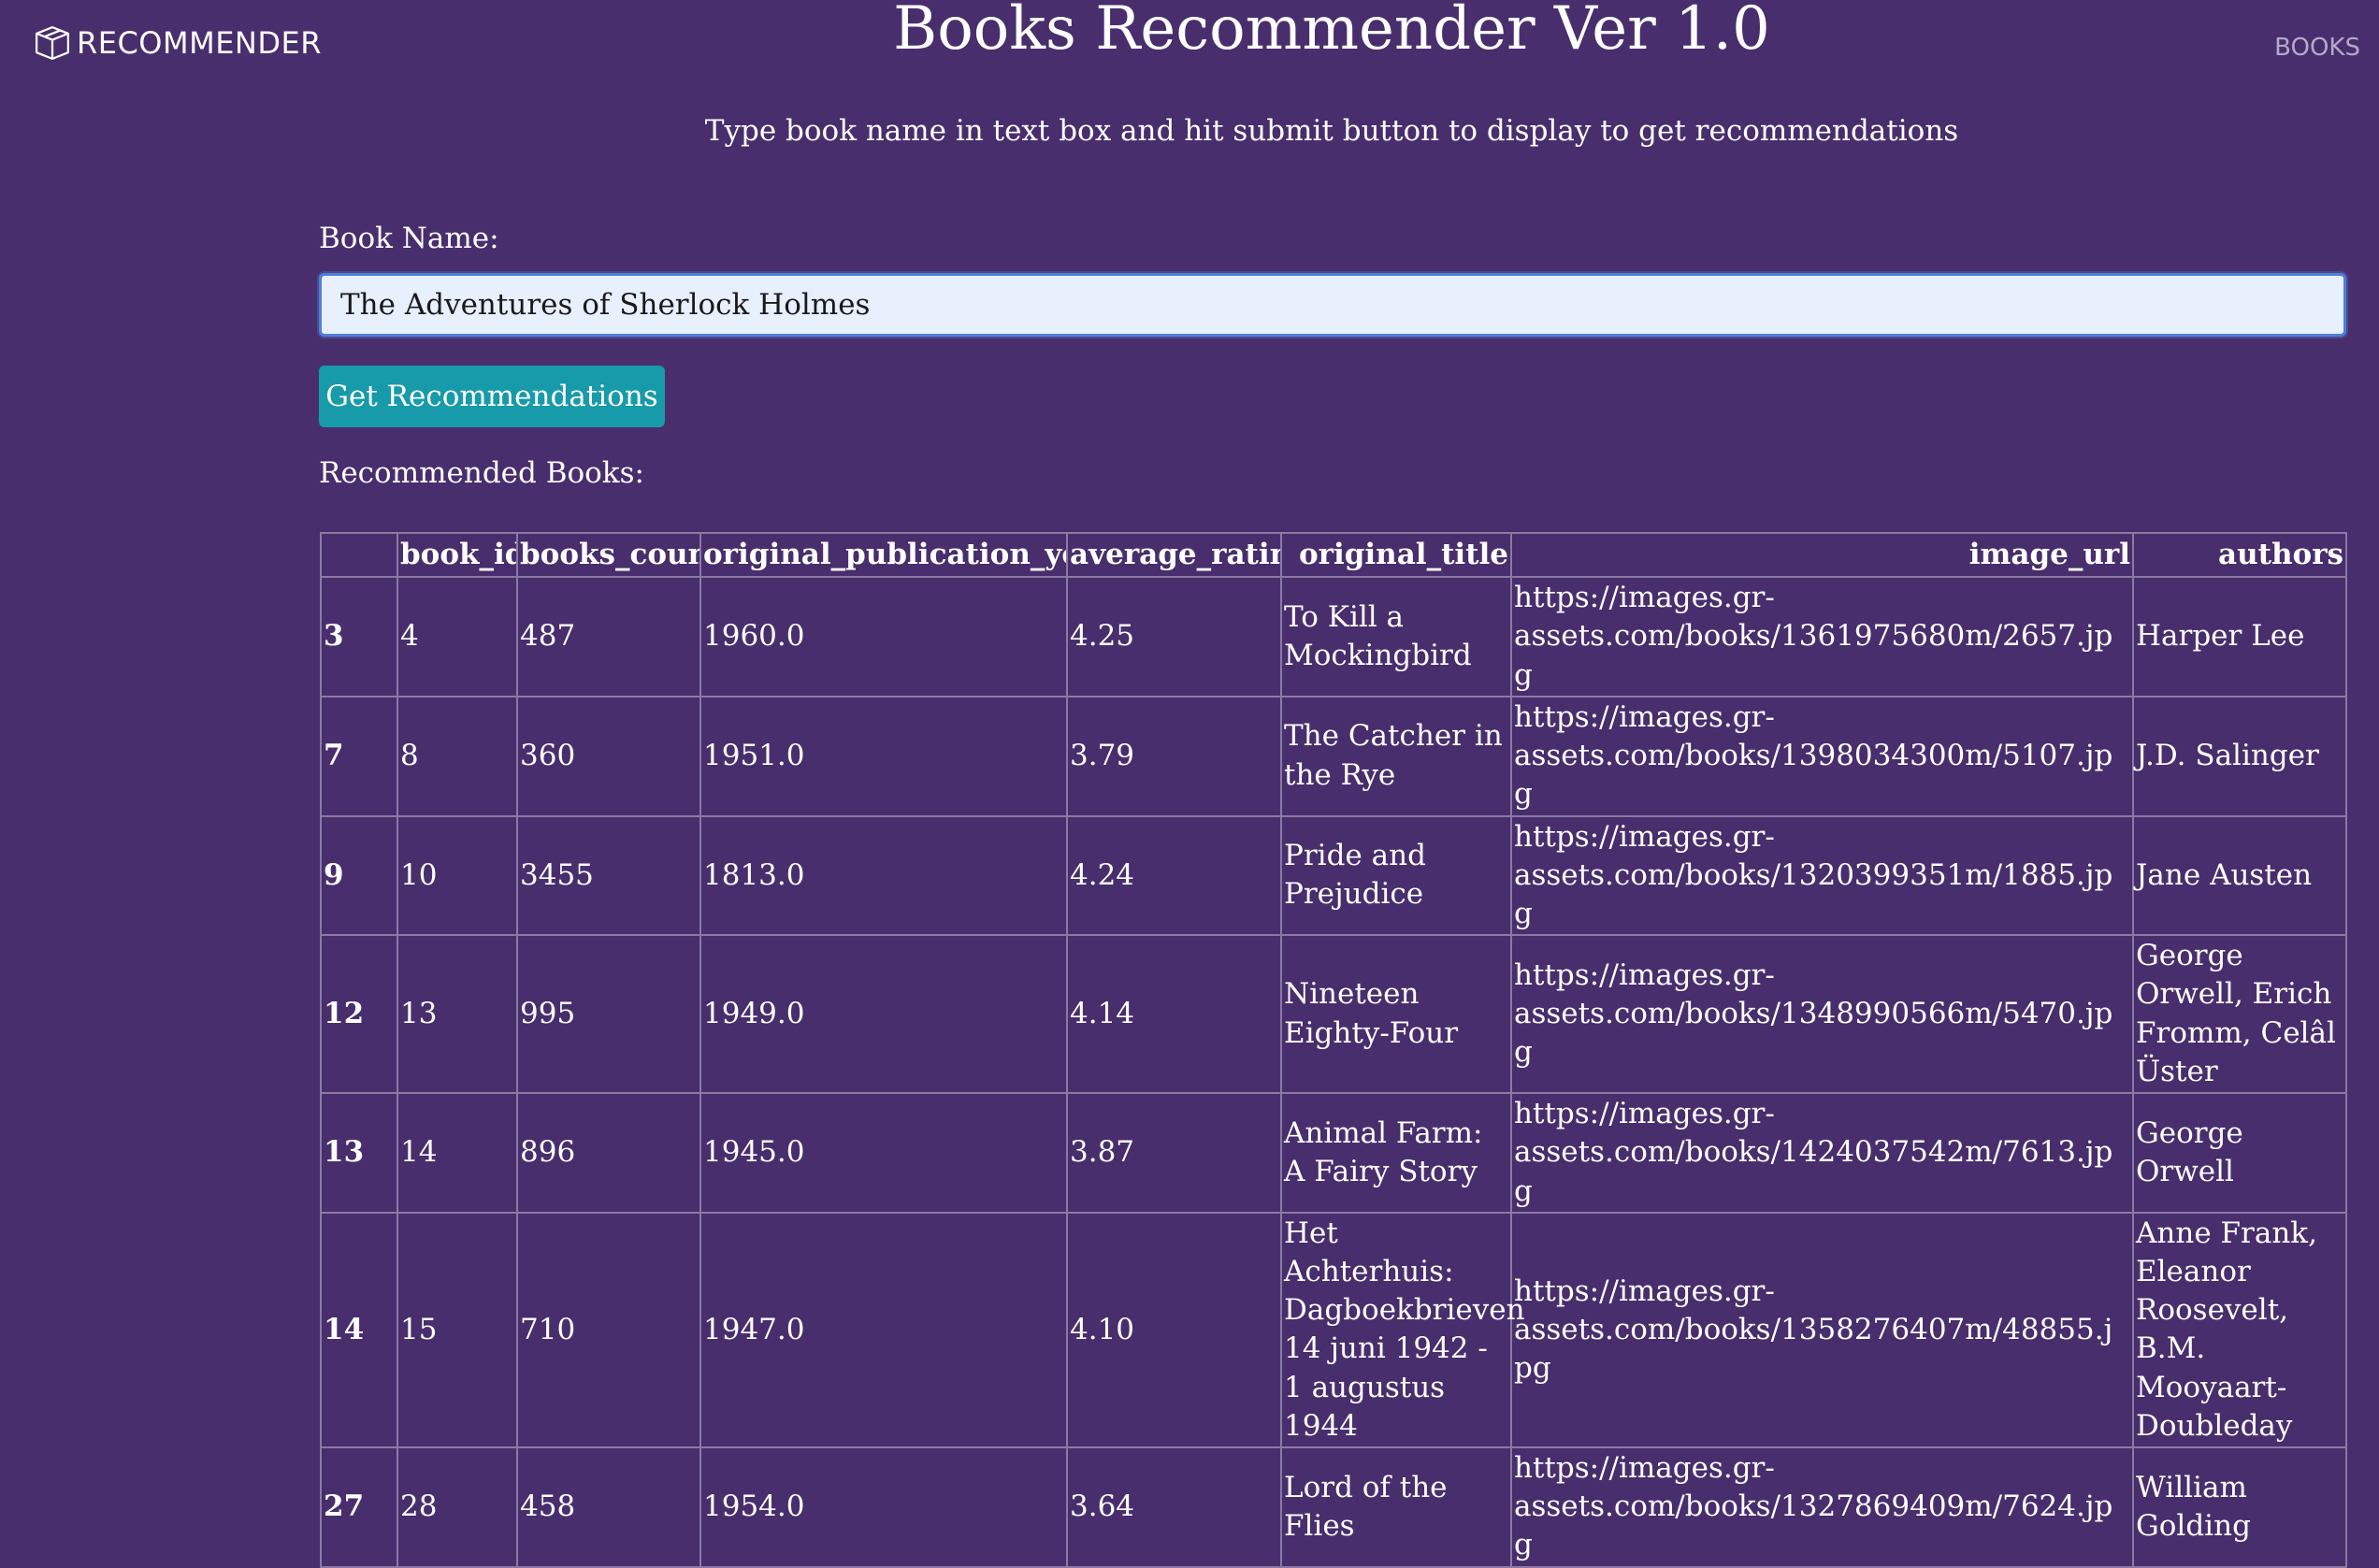 Image resolution: width=2379 pixels, height=1568 pixels. Describe the element at coordinates (359, 1330) in the screenshot. I see `cell-index: 14` at that location.